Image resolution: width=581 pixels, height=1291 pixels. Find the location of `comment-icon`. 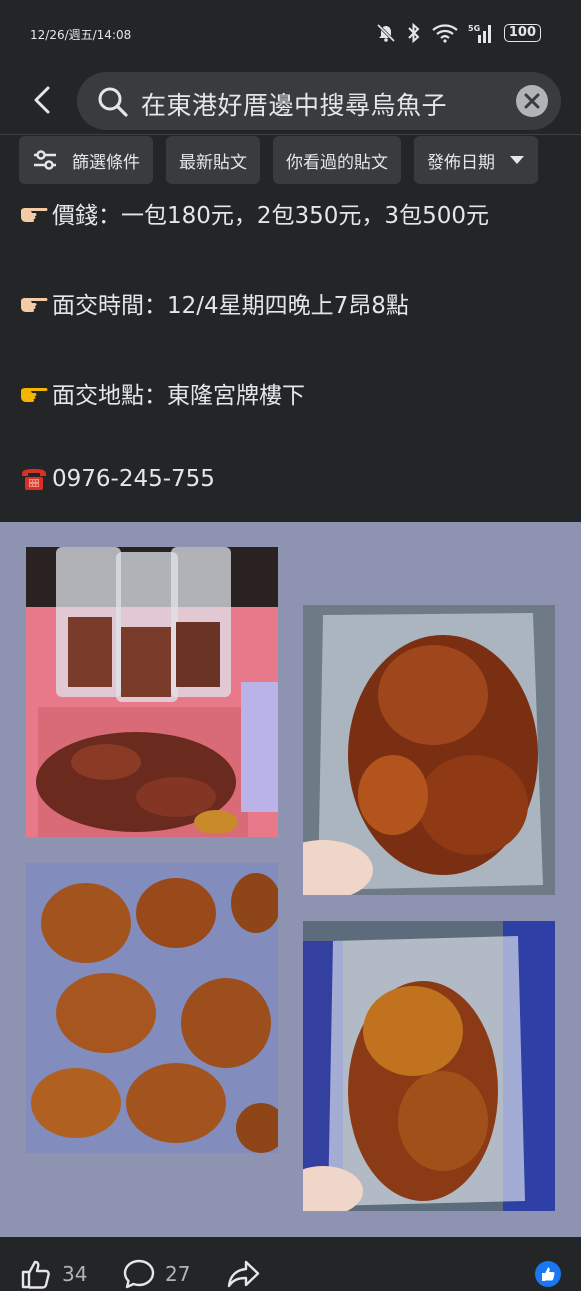

comment-icon is located at coordinates (139, 1274).